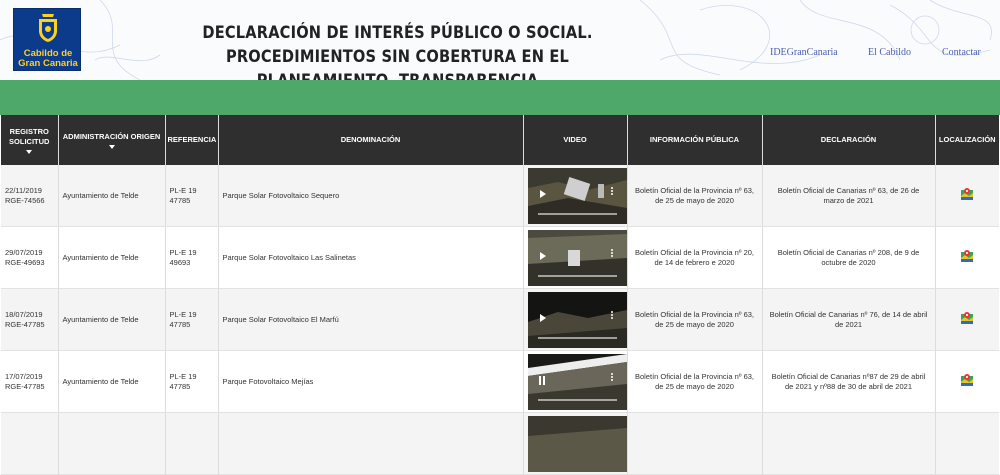 The height and width of the screenshot is (475, 1000). Describe the element at coordinates (370, 140) in the screenshot. I see `column-header-denominacion: DENOMINACIÓN` at that location.